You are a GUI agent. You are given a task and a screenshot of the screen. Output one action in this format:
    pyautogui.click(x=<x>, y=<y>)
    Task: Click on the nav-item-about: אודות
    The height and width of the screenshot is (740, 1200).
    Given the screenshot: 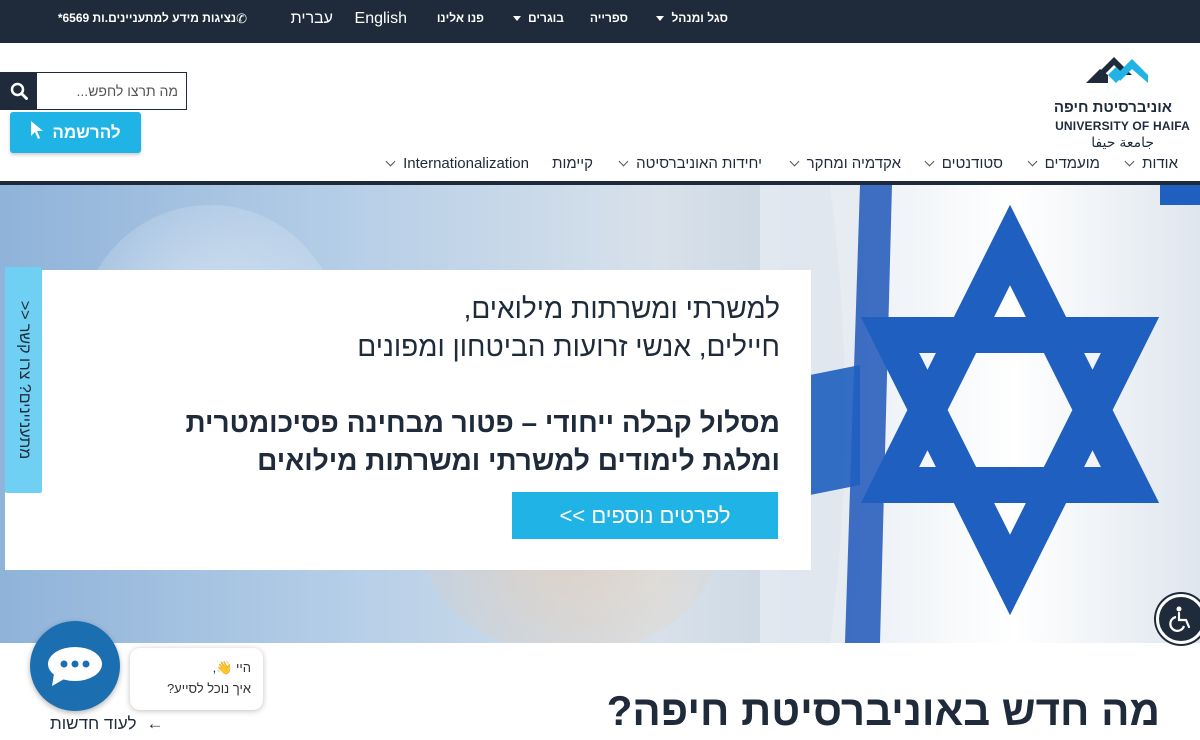 What is the action you would take?
    pyautogui.click(x=1151, y=163)
    